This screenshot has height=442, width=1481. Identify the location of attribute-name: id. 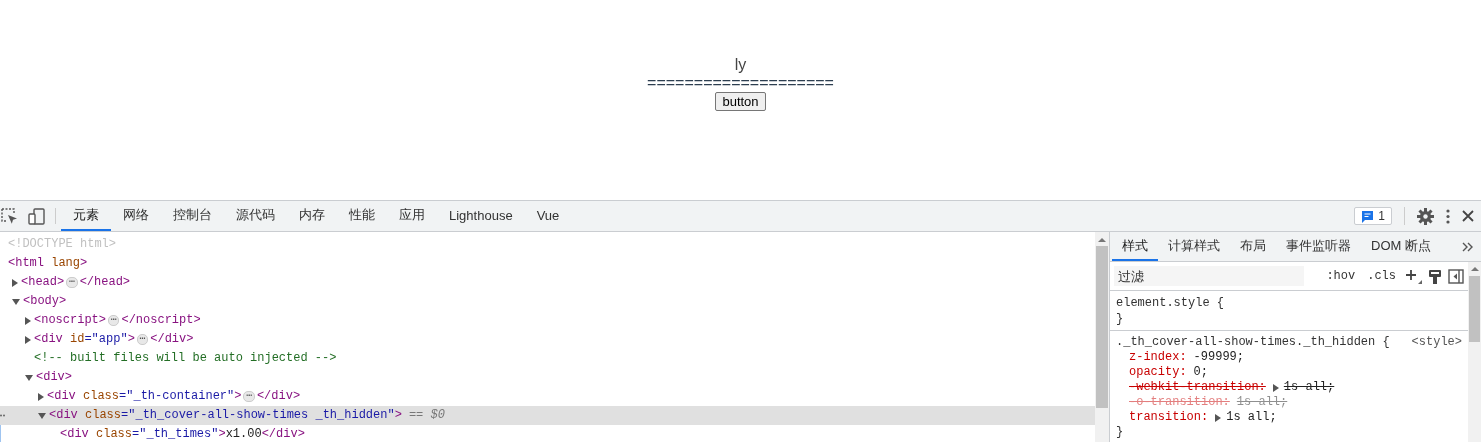
(77, 339).